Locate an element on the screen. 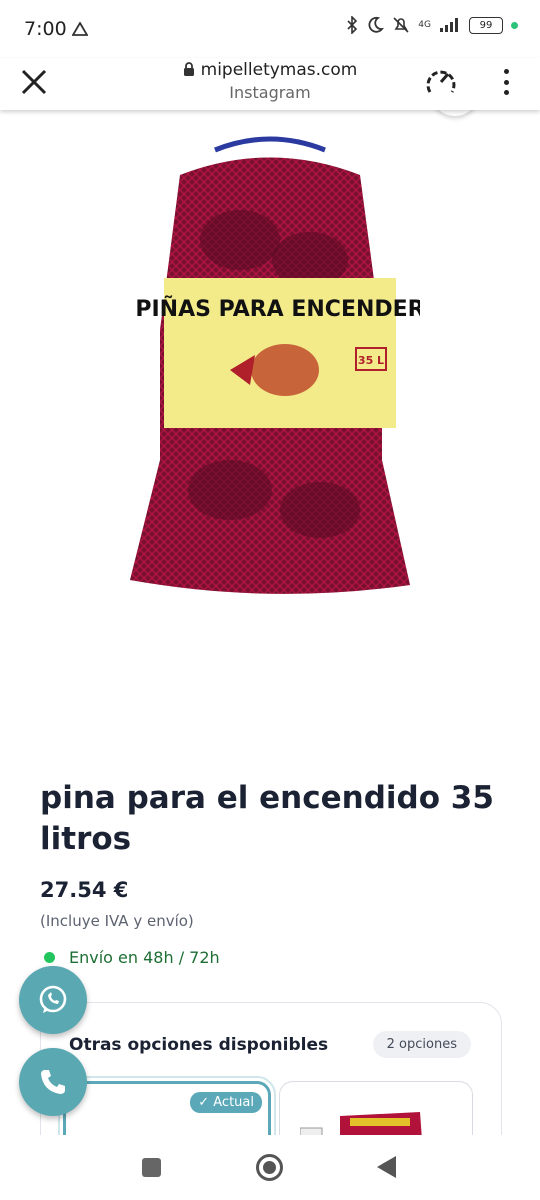 This screenshot has width=540, height=1200. bag-label-size: 35 L is located at coordinates (371, 360).